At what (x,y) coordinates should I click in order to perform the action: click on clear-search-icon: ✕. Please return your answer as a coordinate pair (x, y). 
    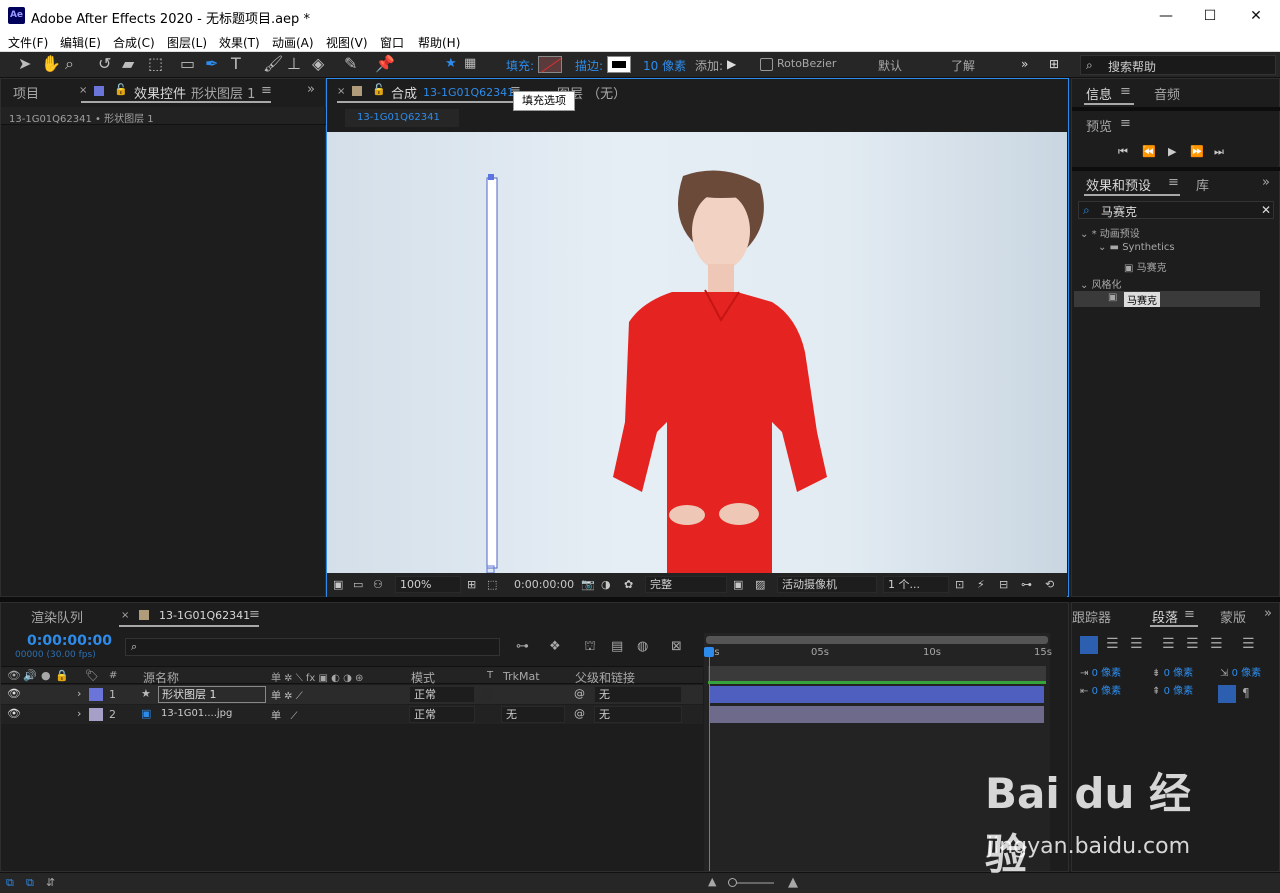
    Looking at the image, I should click on (1266, 210).